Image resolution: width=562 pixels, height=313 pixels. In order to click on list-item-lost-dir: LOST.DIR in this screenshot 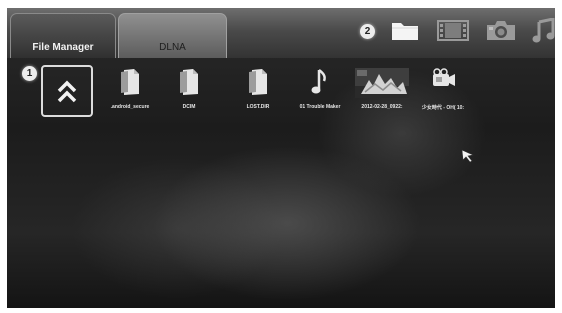, I will do `click(258, 94)`.